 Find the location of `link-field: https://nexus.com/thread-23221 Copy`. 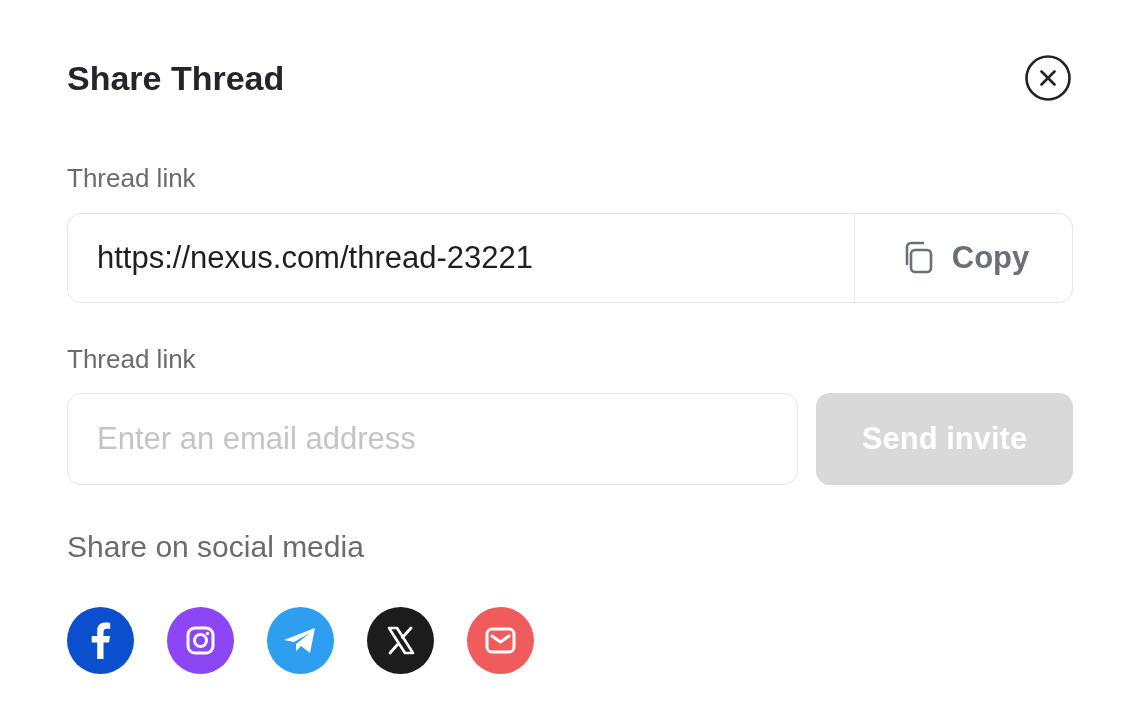

link-field: https://nexus.com/thread-23221 Copy is located at coordinates (570, 258).